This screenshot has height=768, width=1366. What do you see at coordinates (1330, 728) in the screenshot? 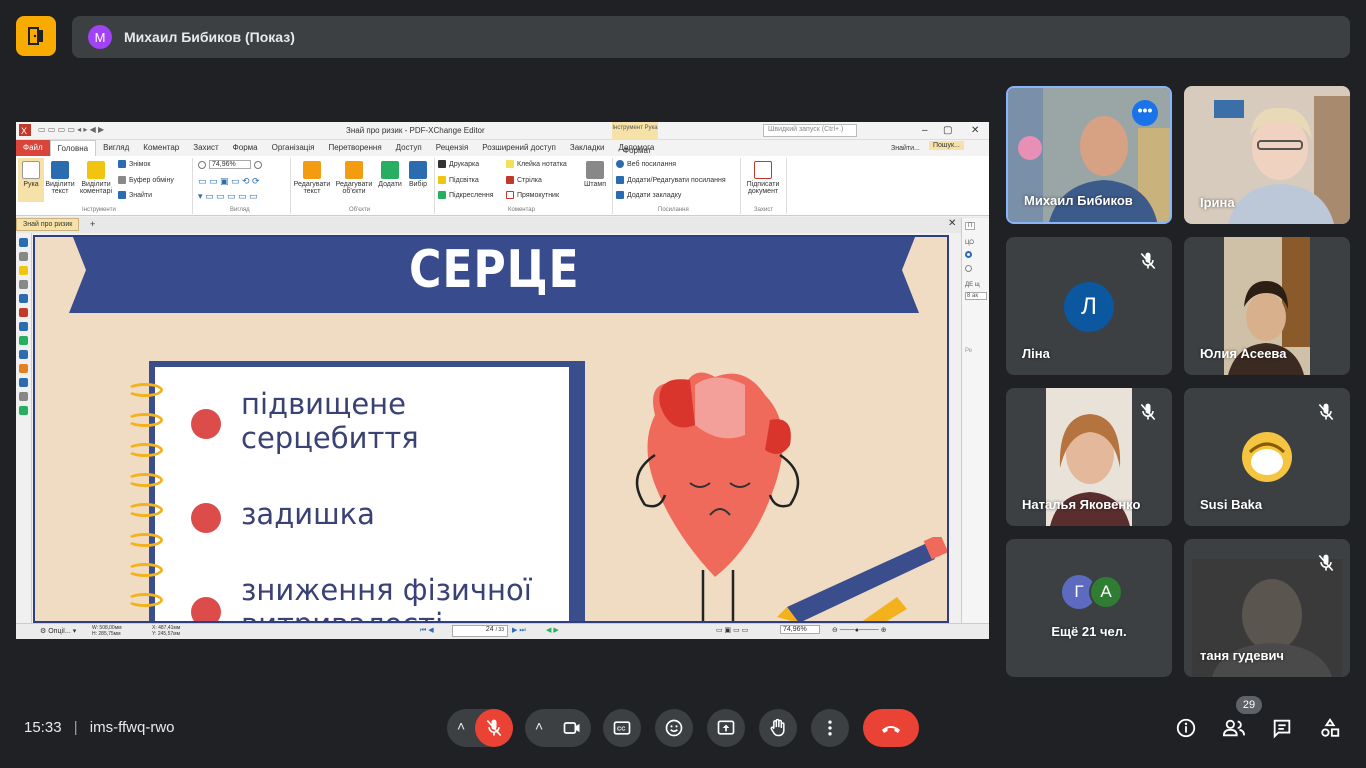
I see `activities-button` at bounding box center [1330, 728].